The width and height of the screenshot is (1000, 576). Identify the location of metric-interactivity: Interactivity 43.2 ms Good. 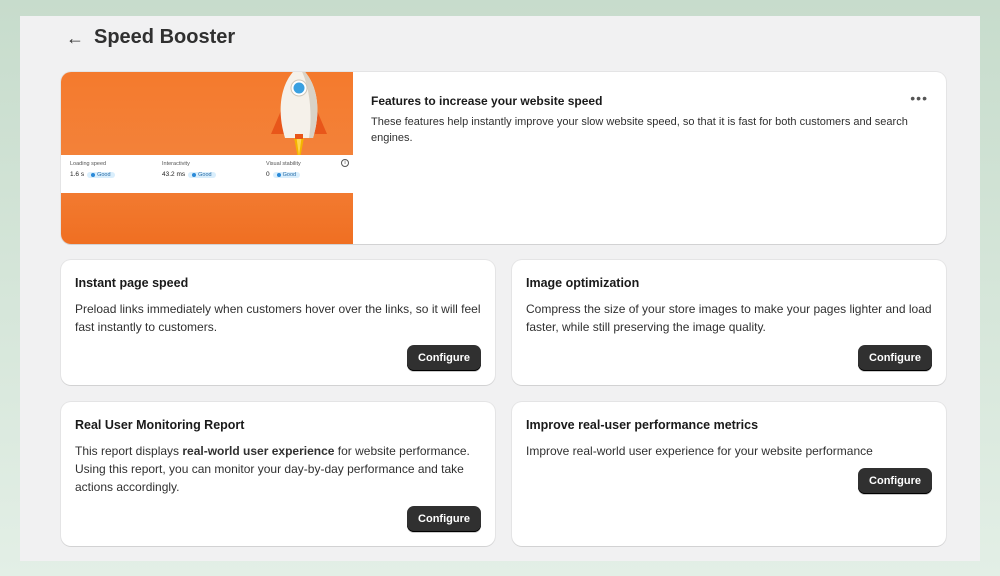
(189, 169).